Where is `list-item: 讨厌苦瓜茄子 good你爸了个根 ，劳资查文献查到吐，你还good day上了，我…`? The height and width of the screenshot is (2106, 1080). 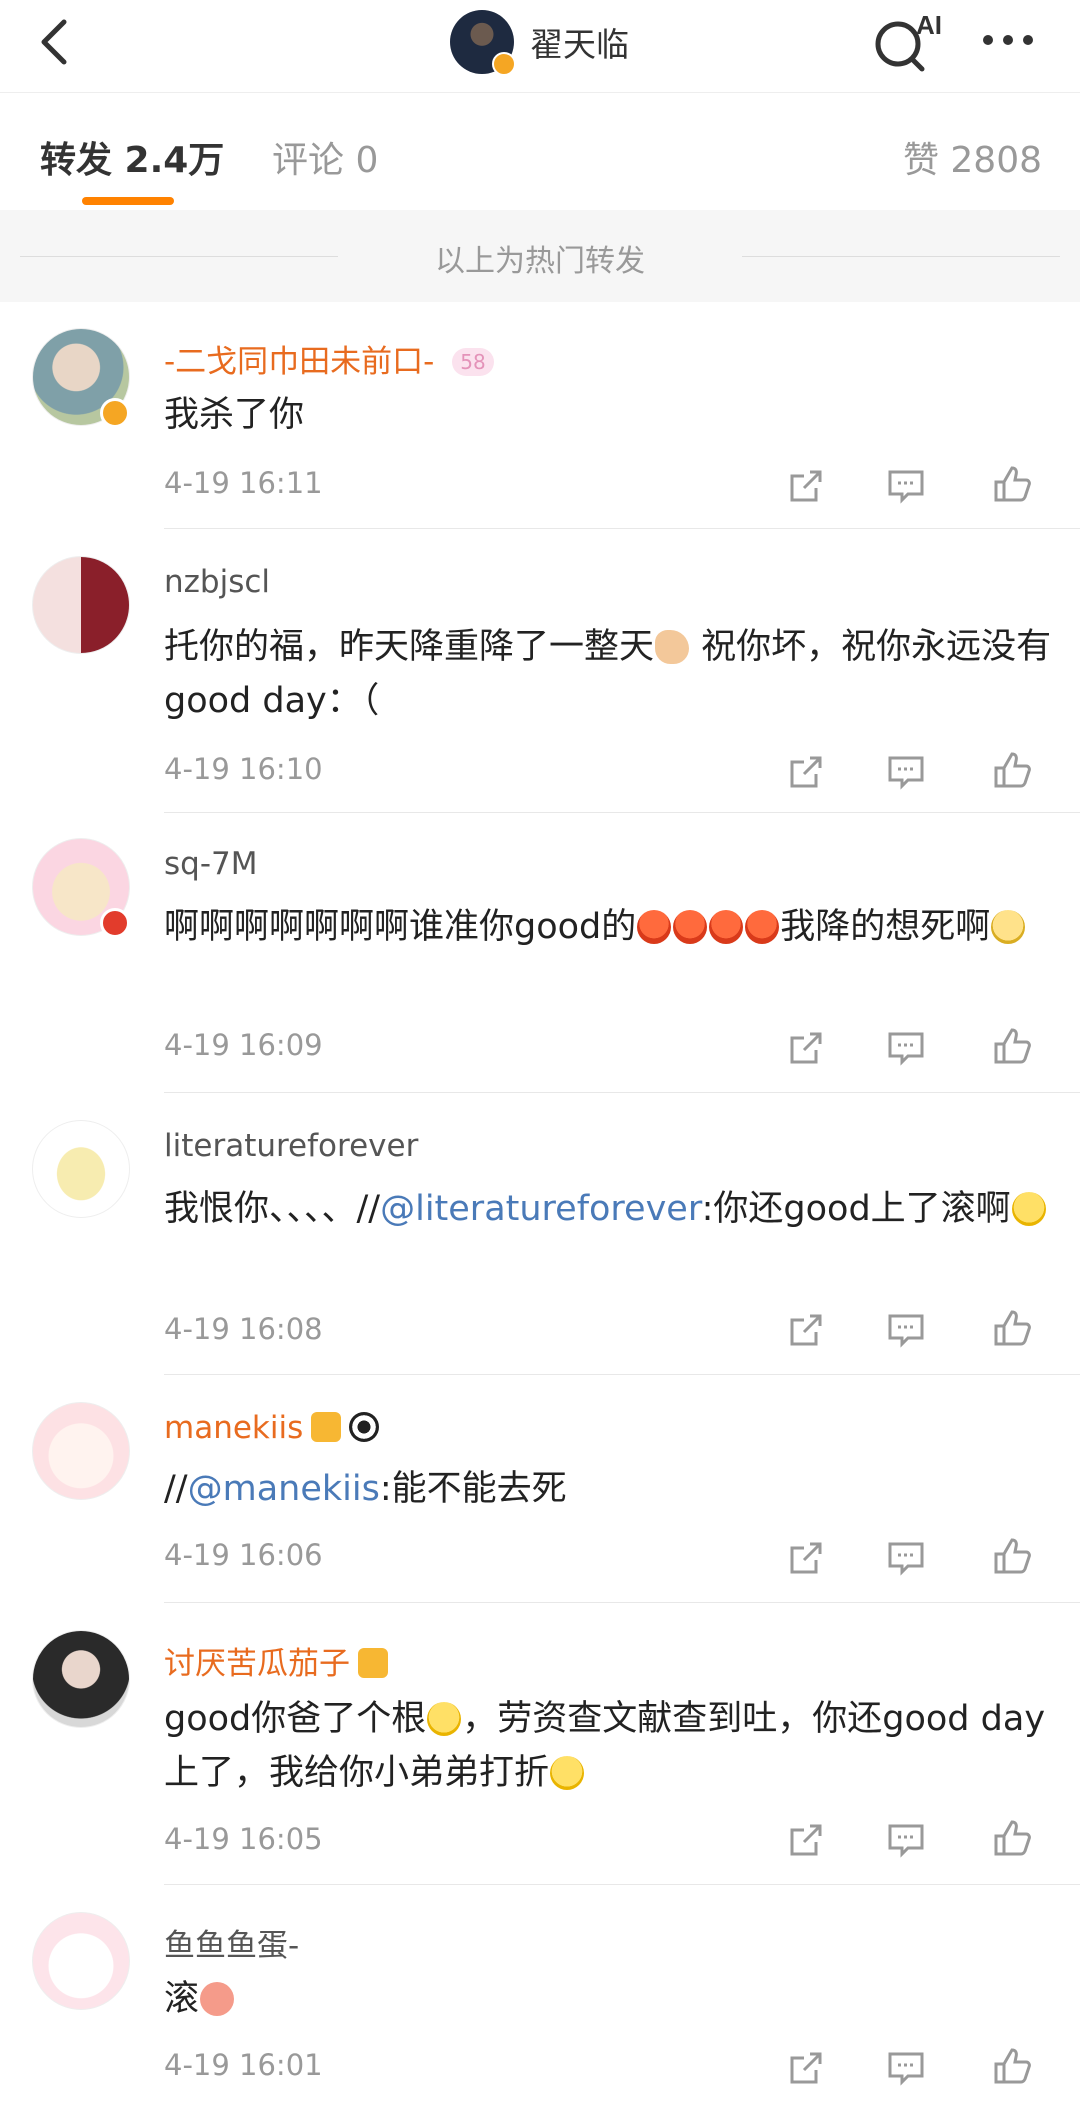 list-item: 讨厌苦瓜茄子 good你爸了个根 ，劳资查文献查到吐，你还good day上了，我… is located at coordinates (540, 1757).